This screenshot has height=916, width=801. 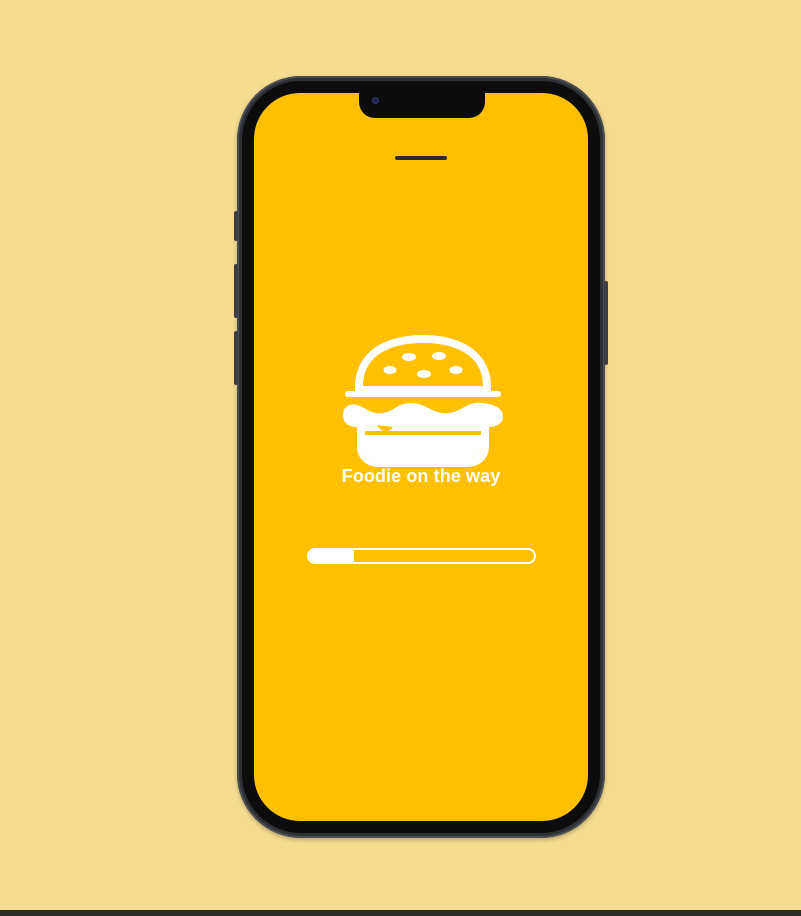 What do you see at coordinates (331, 556) in the screenshot?
I see `loading-progress-fill` at bounding box center [331, 556].